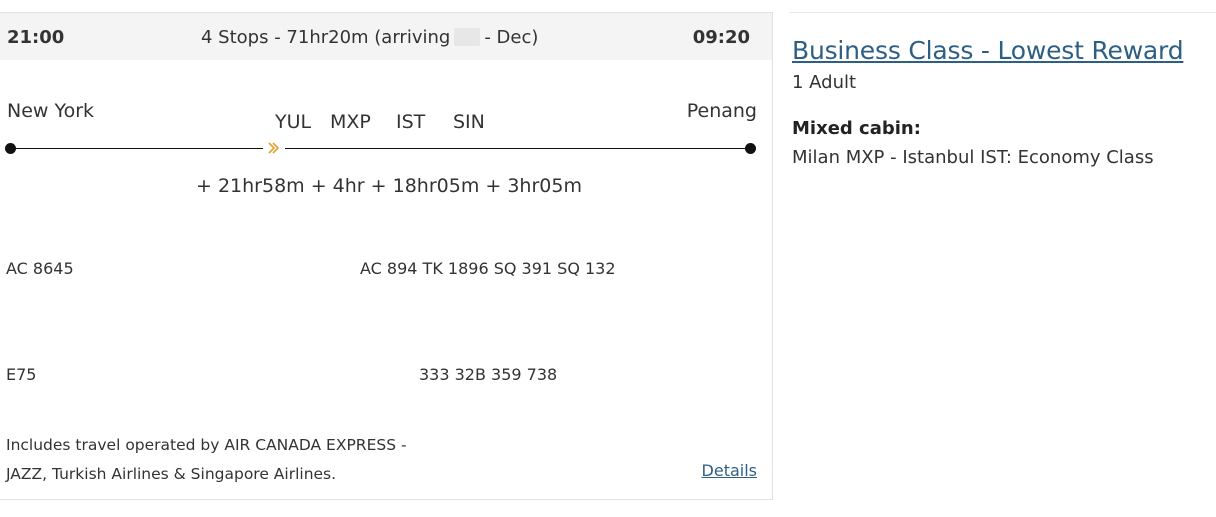 This screenshot has height=517, width=1216. Describe the element at coordinates (293, 122) in the screenshot. I see `stop-code: YUL` at that location.